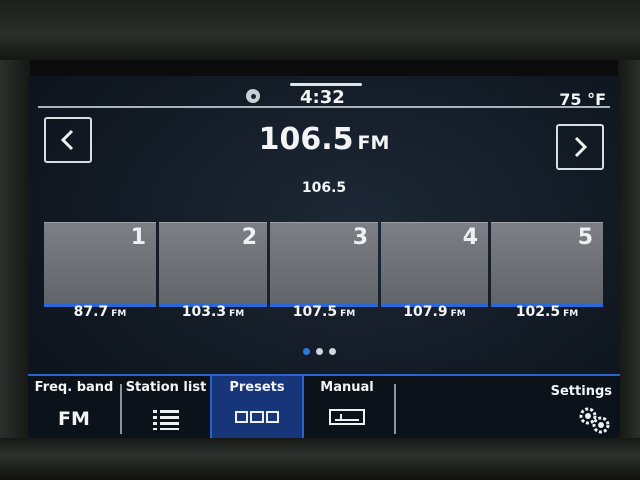  What do you see at coordinates (204, 312) in the screenshot?
I see `preset-frequency-value: 103.3` at bounding box center [204, 312].